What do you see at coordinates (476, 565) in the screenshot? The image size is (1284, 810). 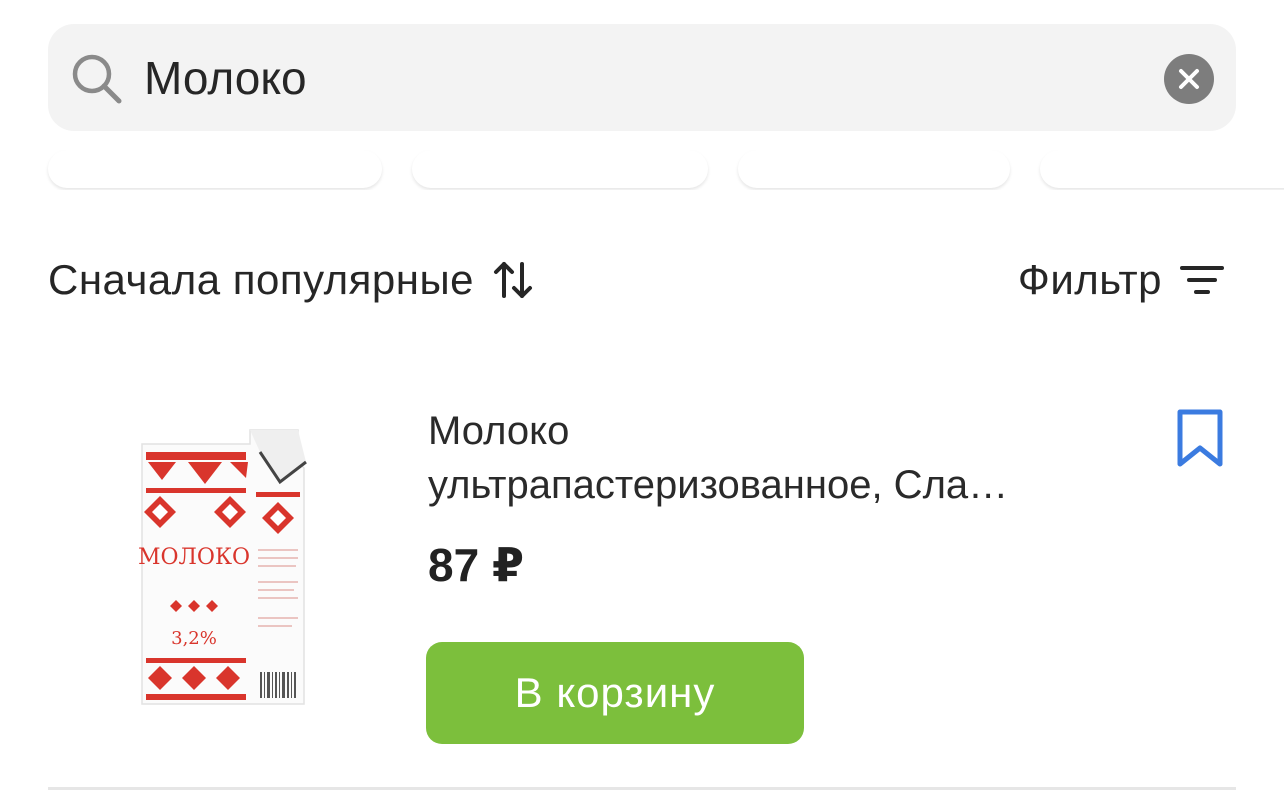 I see `product-price: 87 ₽` at bounding box center [476, 565].